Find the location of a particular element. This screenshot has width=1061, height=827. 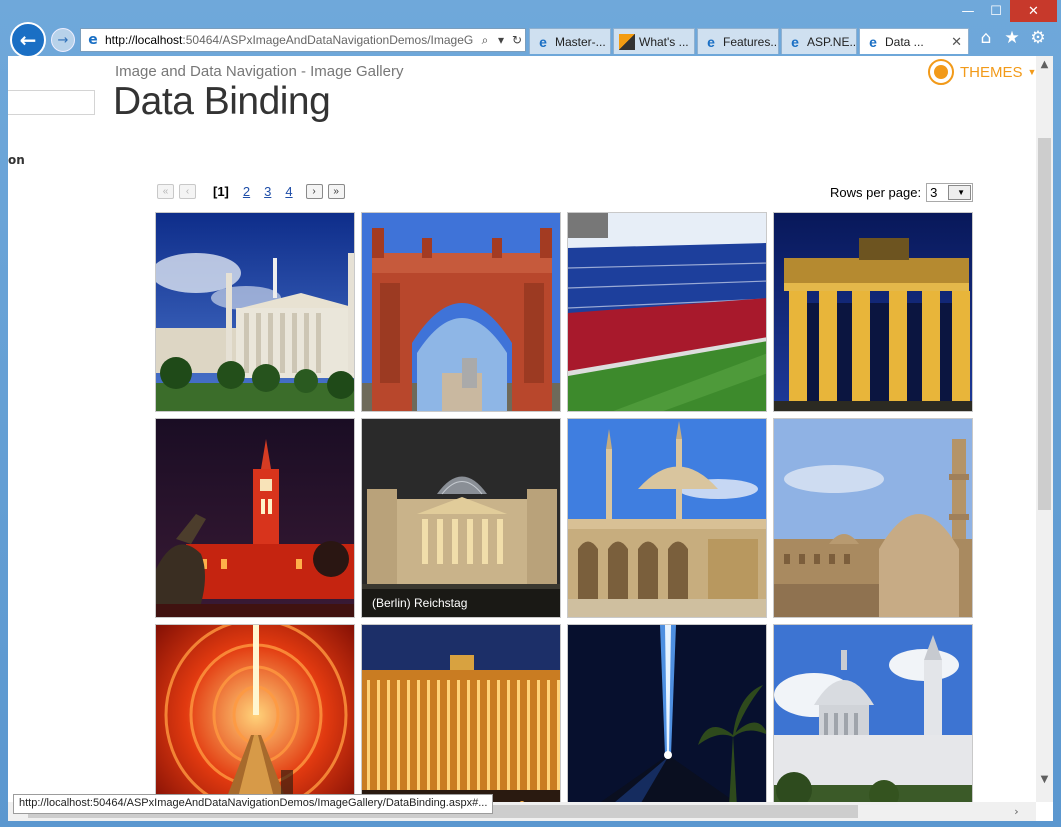

tab-data-binding: e Data ... ✕ is located at coordinates (914, 41).